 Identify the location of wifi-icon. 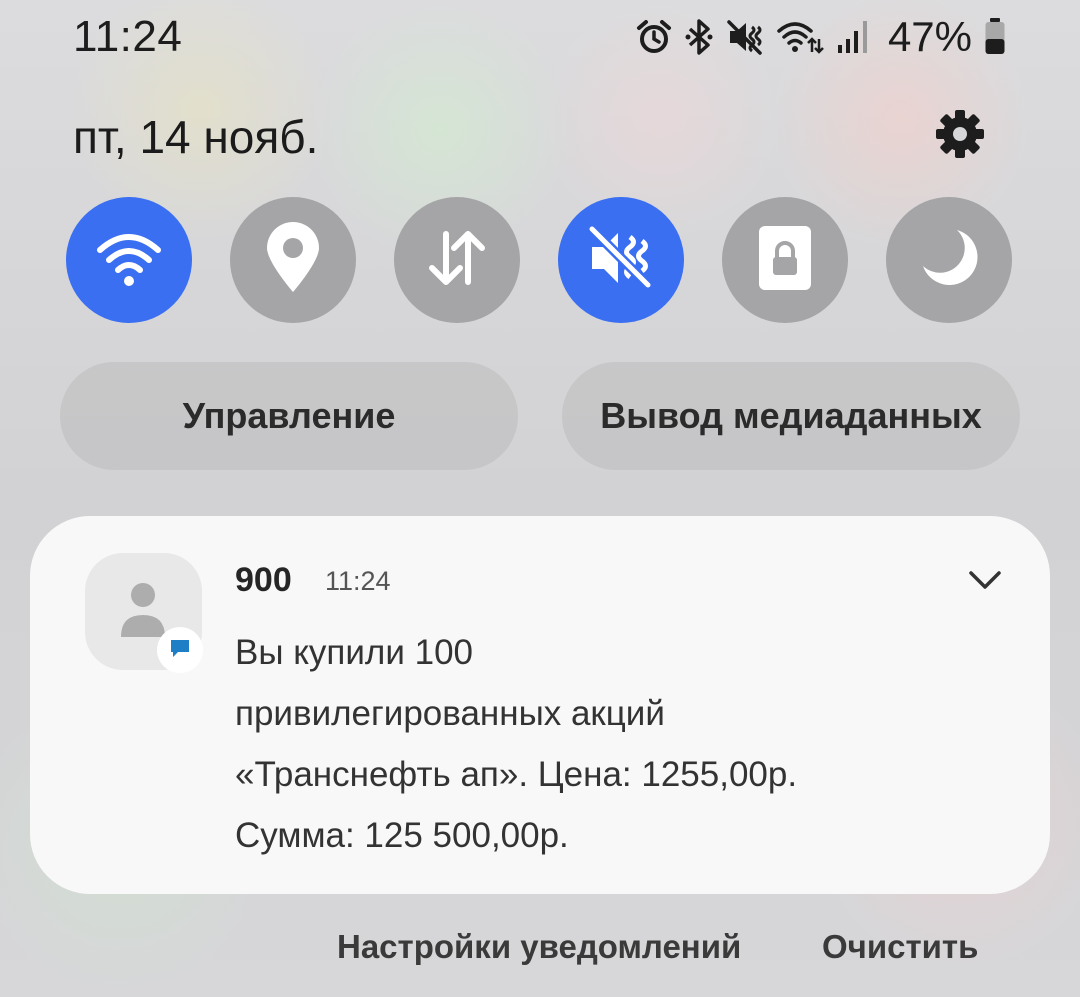
(129, 260).